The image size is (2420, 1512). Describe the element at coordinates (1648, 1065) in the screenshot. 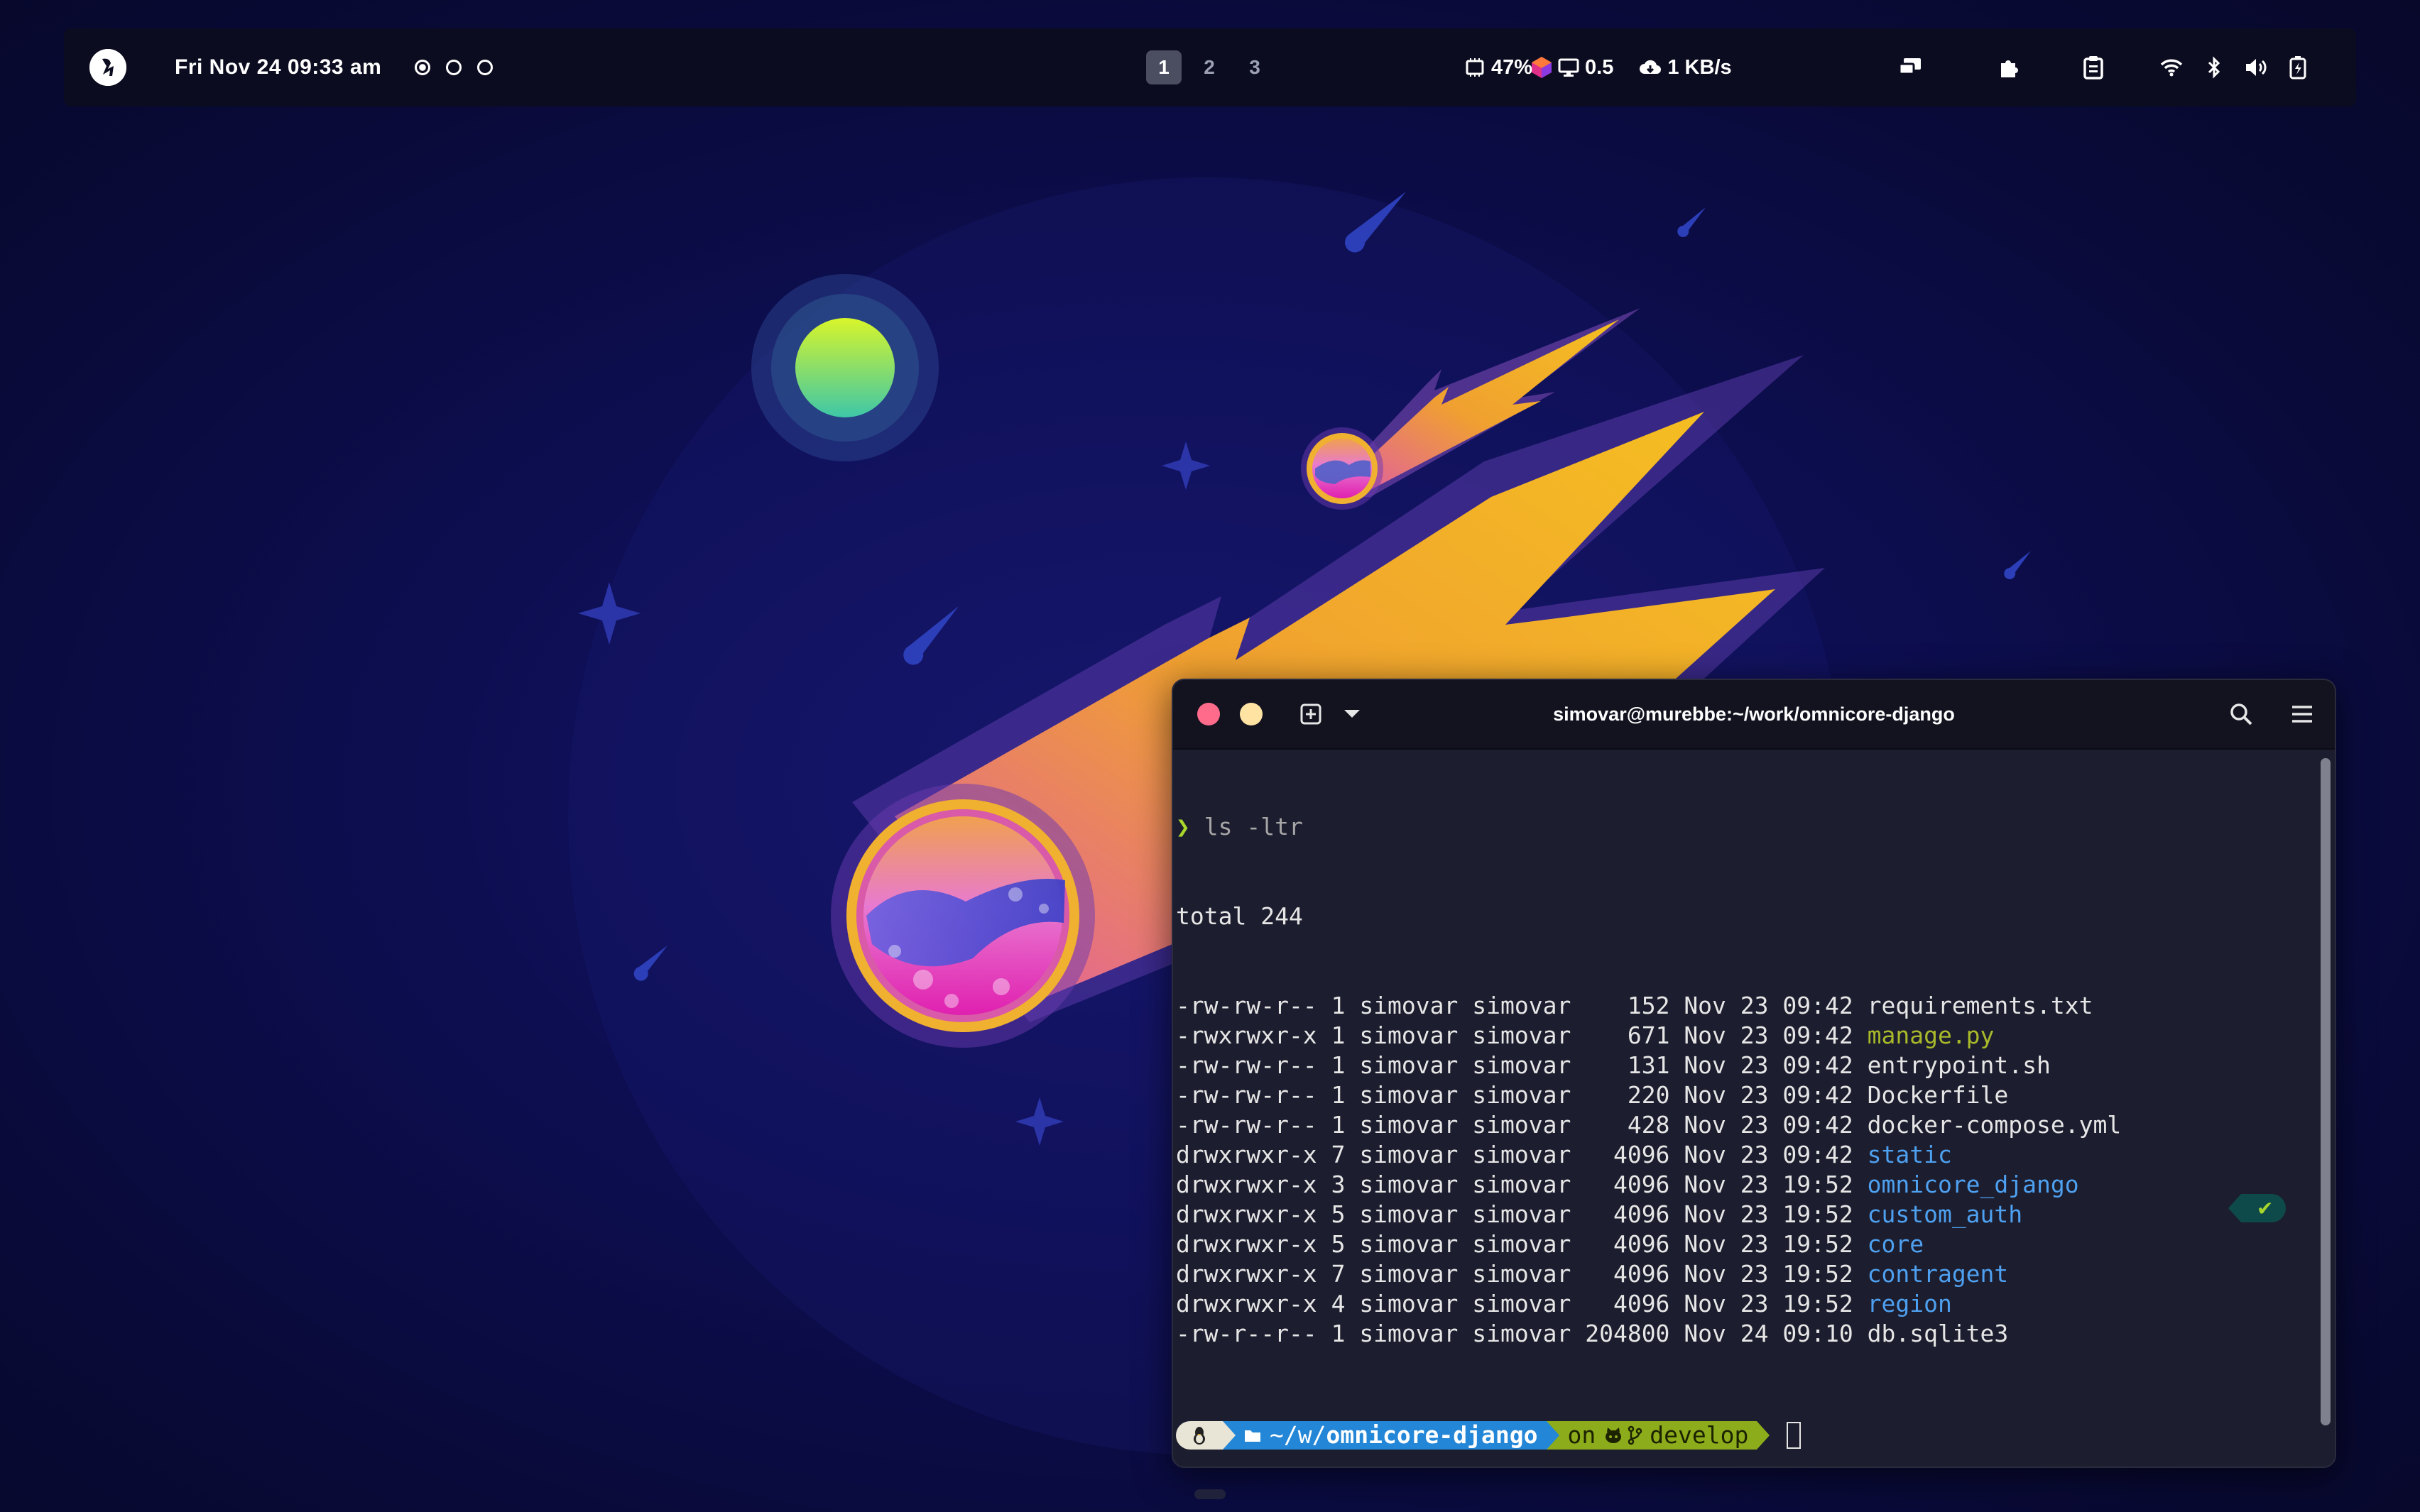

I see `listing-size: 131` at that location.